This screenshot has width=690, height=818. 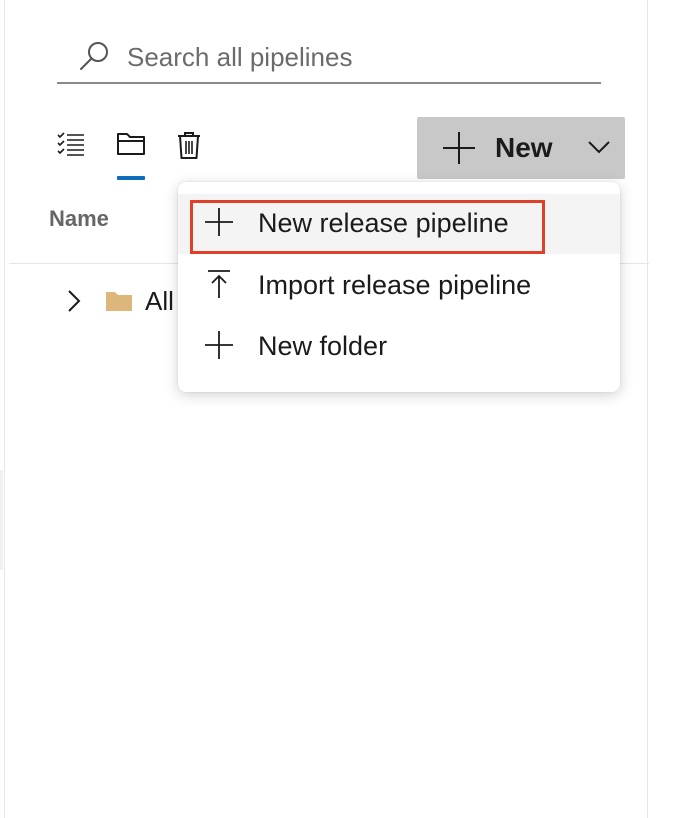 What do you see at coordinates (599, 147) in the screenshot?
I see `chevron-down-icon` at bounding box center [599, 147].